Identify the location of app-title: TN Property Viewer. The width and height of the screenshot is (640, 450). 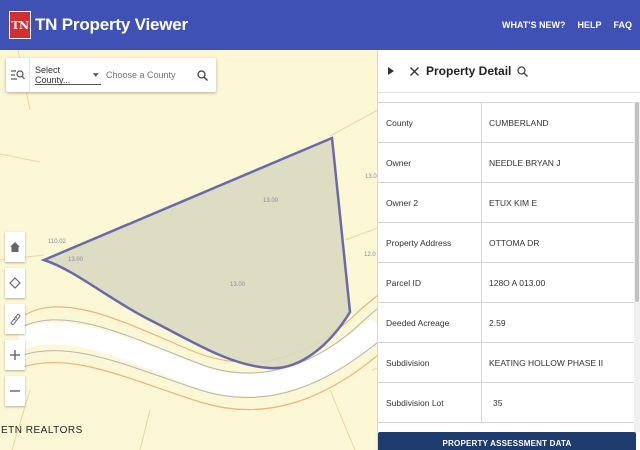
(111, 24).